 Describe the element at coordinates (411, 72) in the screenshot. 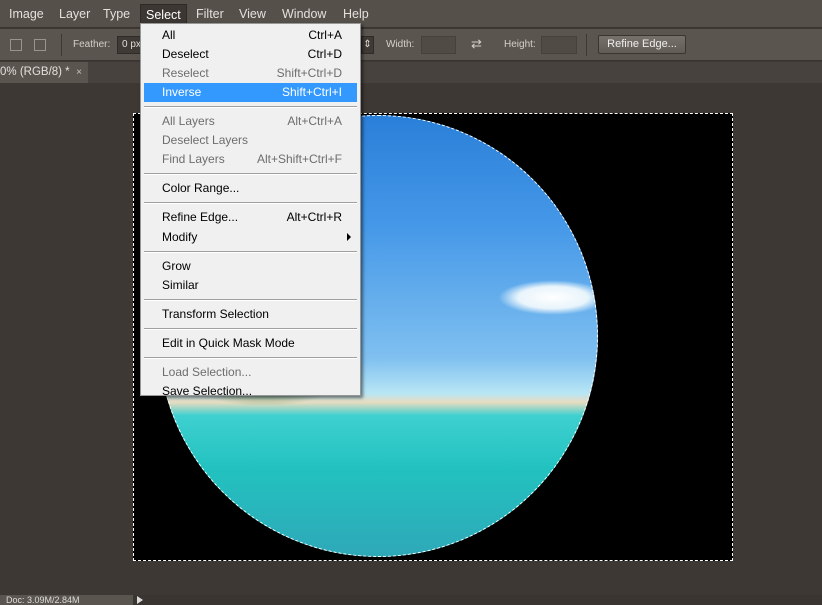

I see `document-tab-bar: 0% (RGB/8) * ×` at that location.